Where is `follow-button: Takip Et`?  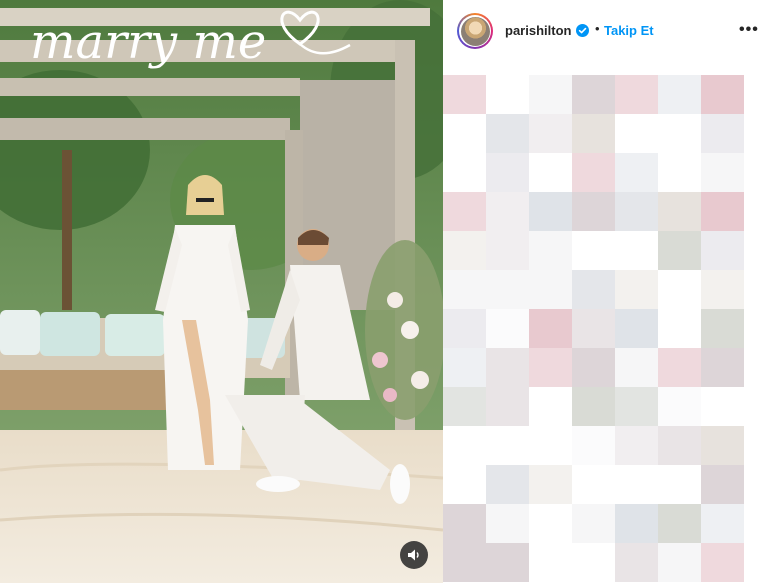 follow-button: Takip Et is located at coordinates (629, 30).